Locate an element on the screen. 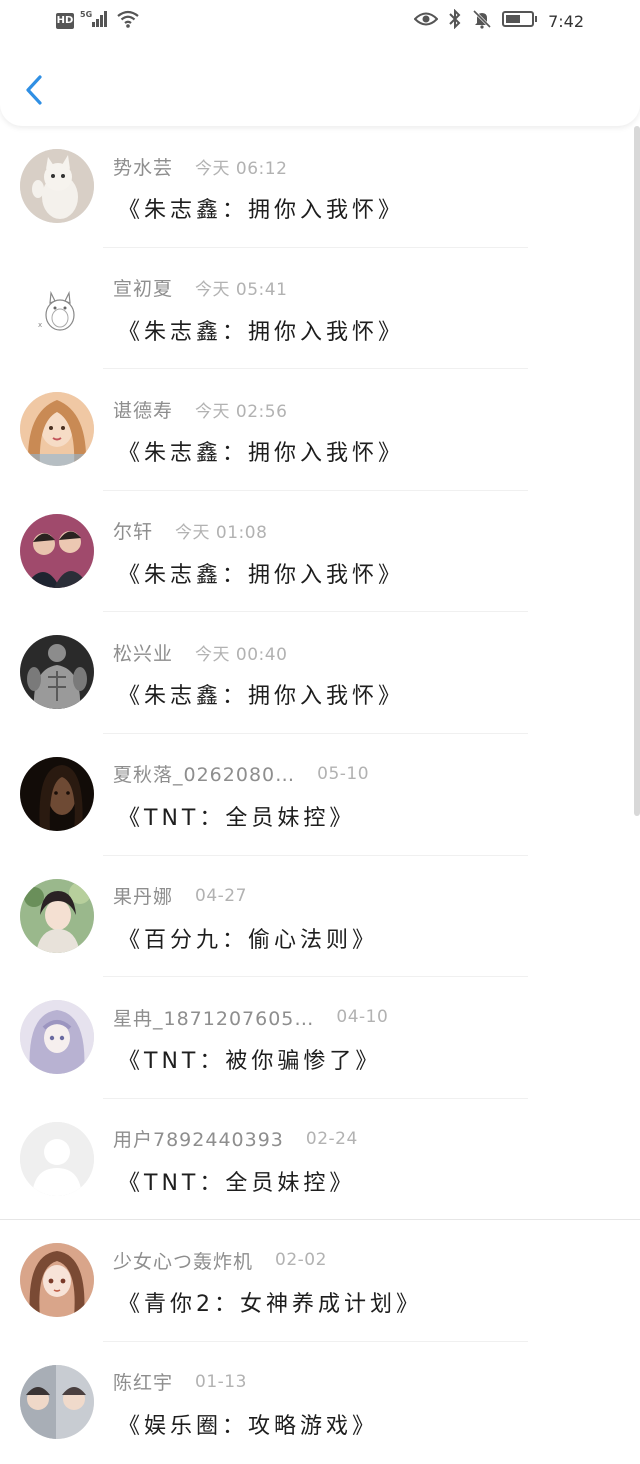 The image size is (640, 1464). list-item: 尔轩 今天 01:08 《朱志鑫：拥你入我怀》 is located at coordinates (320, 552).